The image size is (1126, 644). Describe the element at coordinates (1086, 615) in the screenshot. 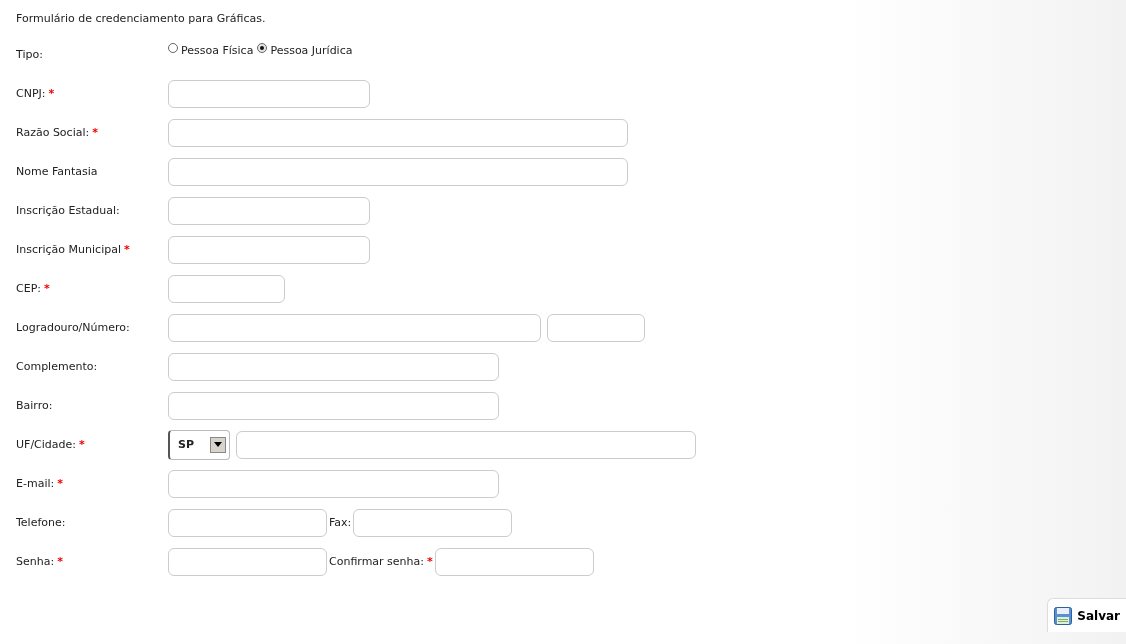

I see `save-button: Salvar` at that location.